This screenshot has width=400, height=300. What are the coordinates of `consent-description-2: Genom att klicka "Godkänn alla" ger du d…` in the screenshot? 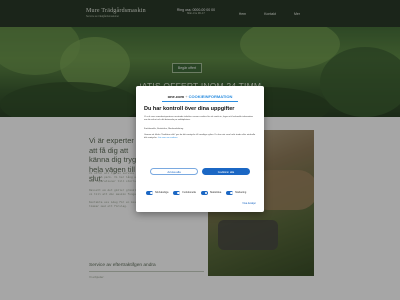 It's located at (200, 137).